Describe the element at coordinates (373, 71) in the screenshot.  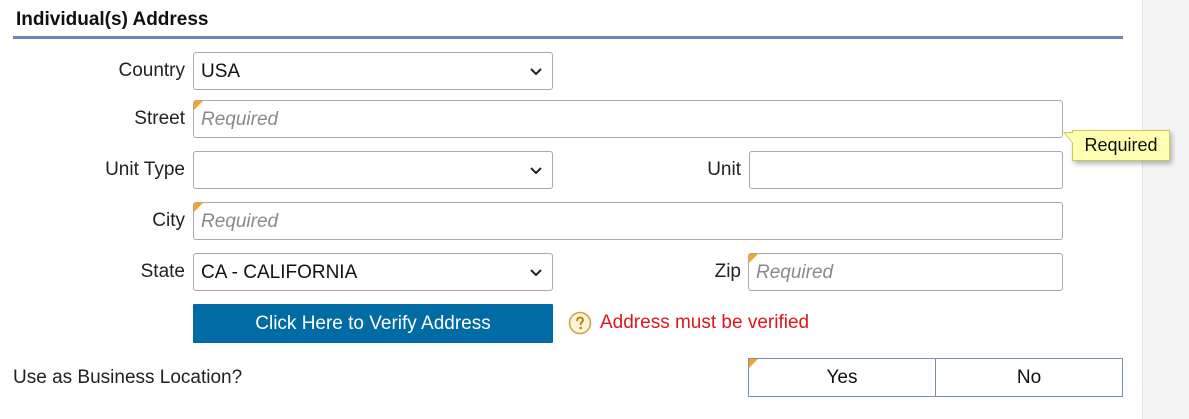
I see `country-select: USA` at that location.